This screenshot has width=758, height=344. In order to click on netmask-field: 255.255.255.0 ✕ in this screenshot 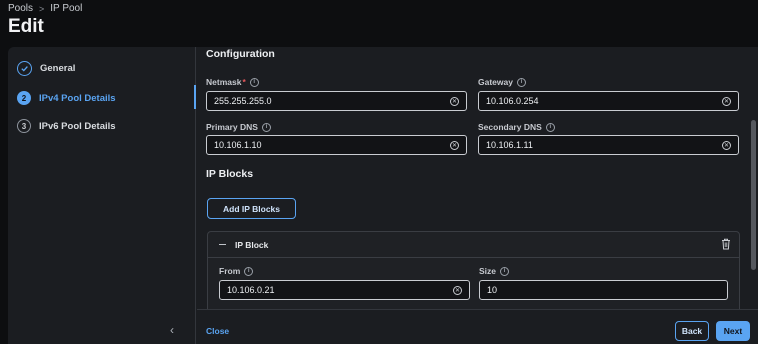, I will do `click(336, 101)`.